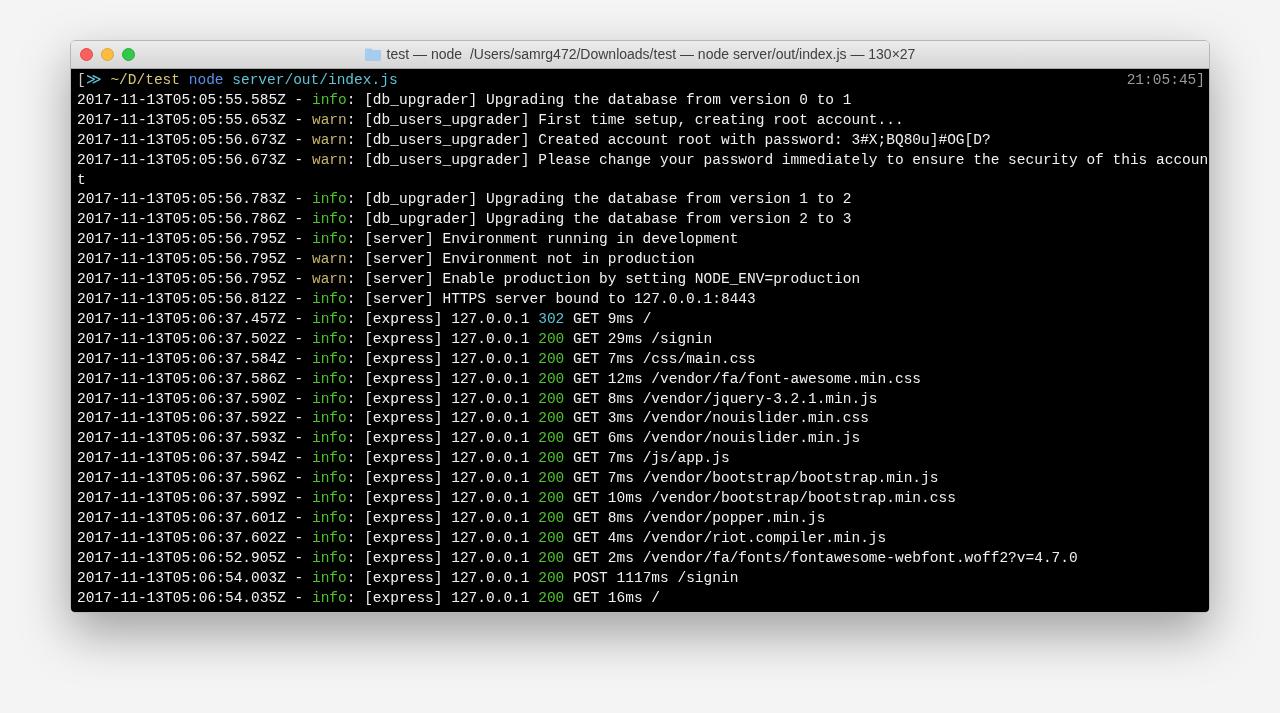 This screenshot has width=1280, height=713. I want to click on log-line: 2017-11-13T05:06:37.594Z - info: [express] 127.0.0.1 200 GET 7ms /js/app.js, so click(403, 459).